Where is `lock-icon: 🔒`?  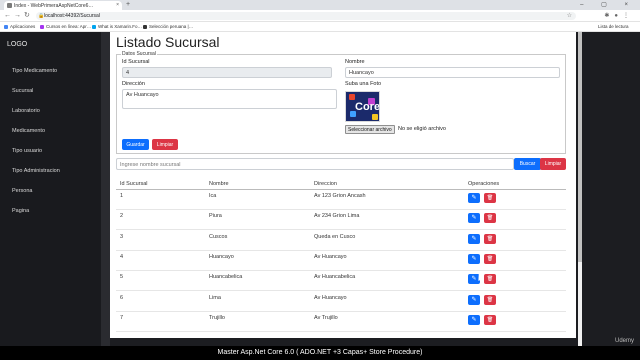
lock-icon: 🔒 is located at coordinates (41, 16).